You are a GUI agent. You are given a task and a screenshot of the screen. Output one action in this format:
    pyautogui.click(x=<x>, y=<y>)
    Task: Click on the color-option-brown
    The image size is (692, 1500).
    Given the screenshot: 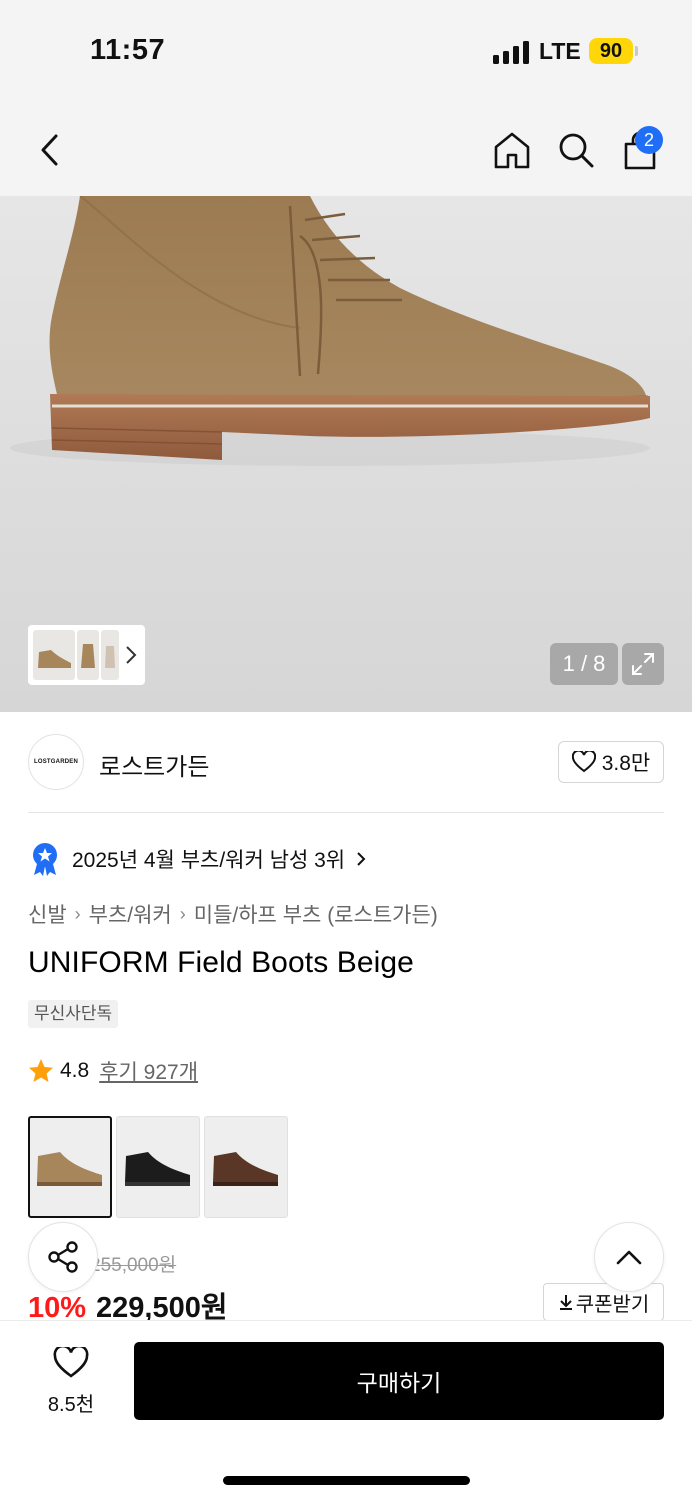 What is the action you would take?
    pyautogui.click(x=246, y=1167)
    